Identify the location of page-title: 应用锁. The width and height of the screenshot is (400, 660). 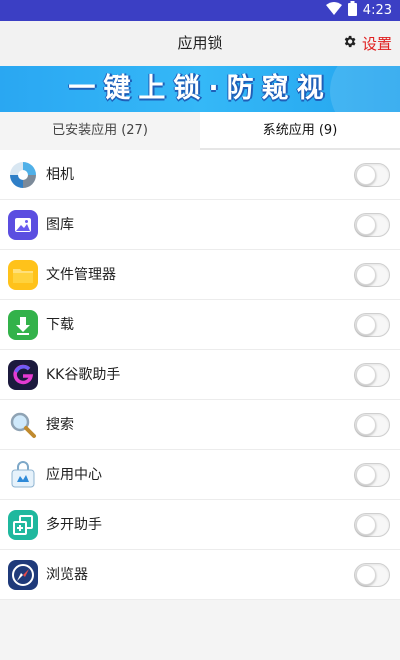
(200, 43).